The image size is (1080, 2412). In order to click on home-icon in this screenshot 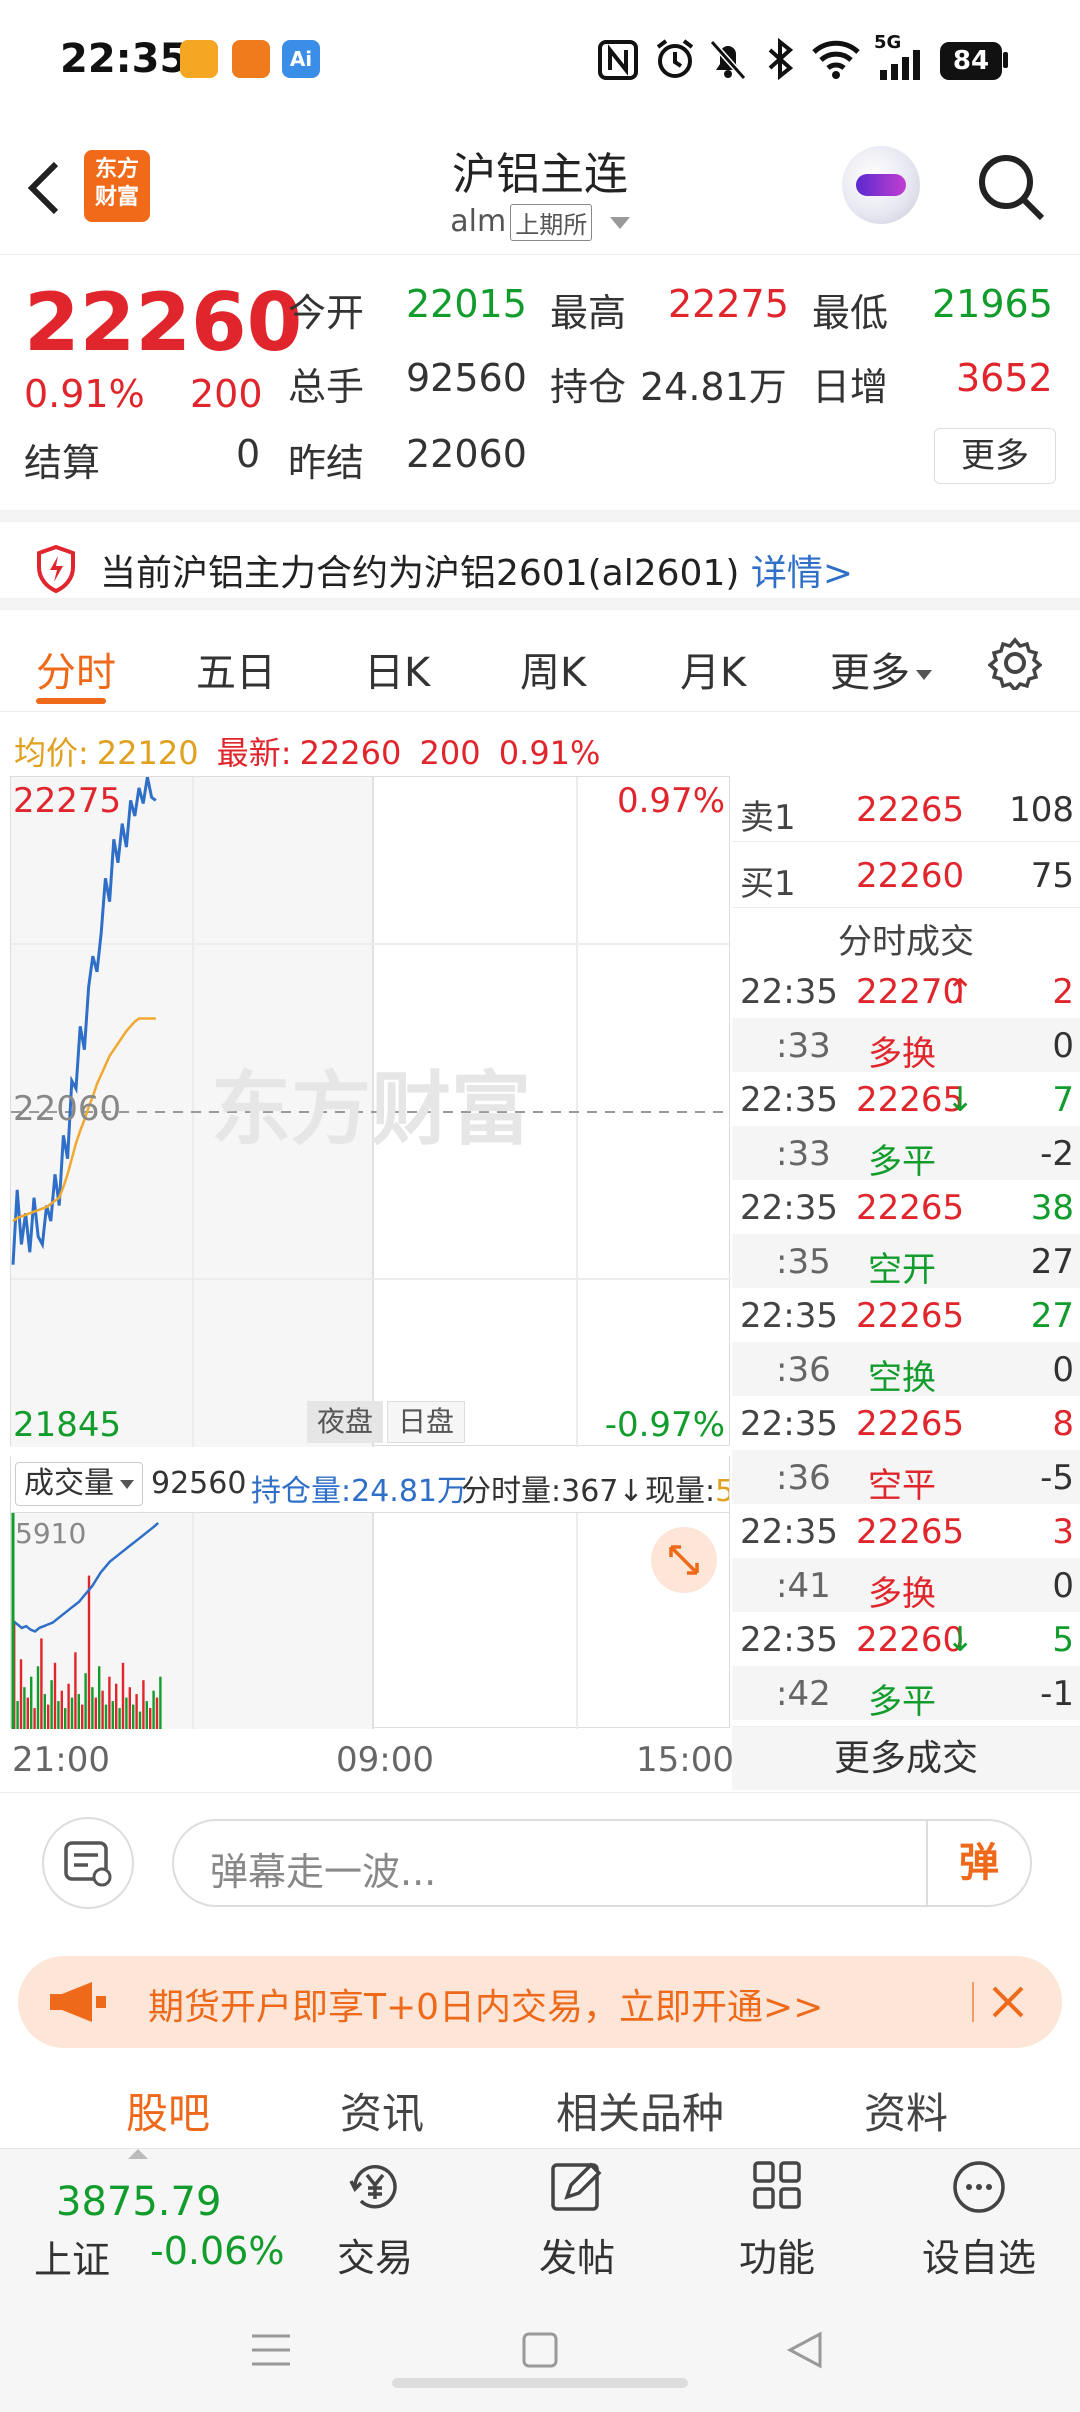, I will do `click(540, 2350)`.